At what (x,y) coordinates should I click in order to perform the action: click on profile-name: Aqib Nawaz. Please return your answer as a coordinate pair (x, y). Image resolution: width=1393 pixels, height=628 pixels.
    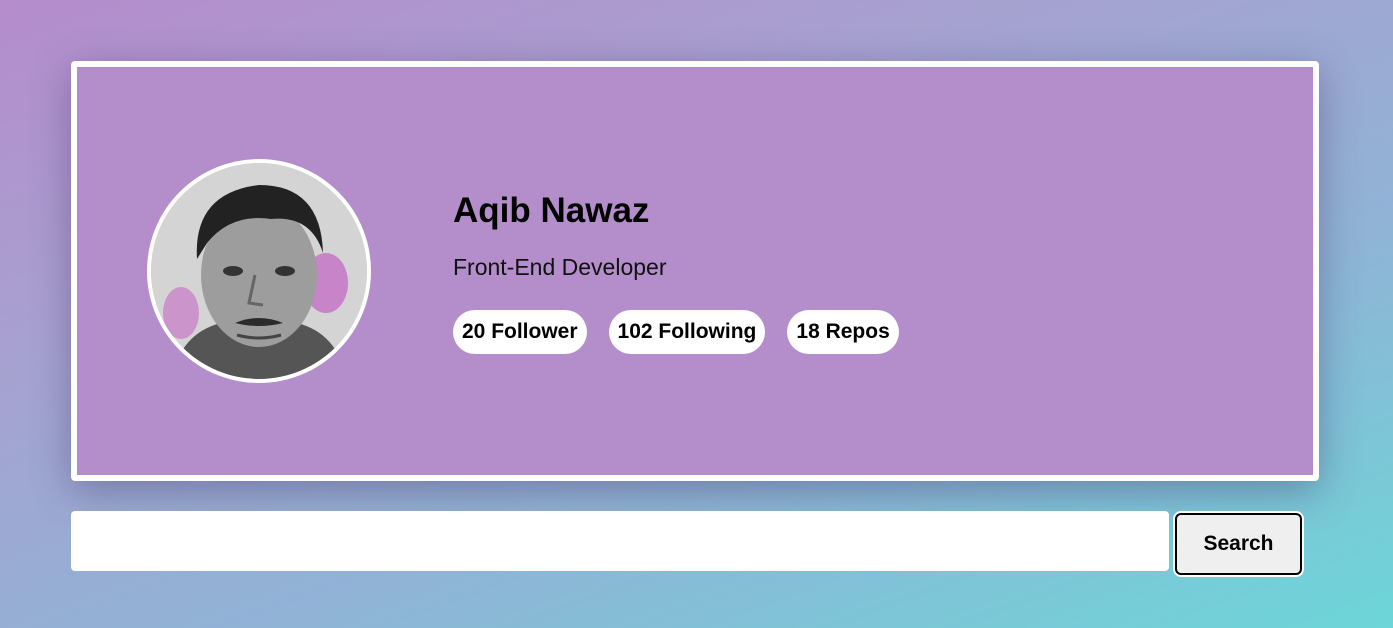
    Looking at the image, I should click on (551, 210).